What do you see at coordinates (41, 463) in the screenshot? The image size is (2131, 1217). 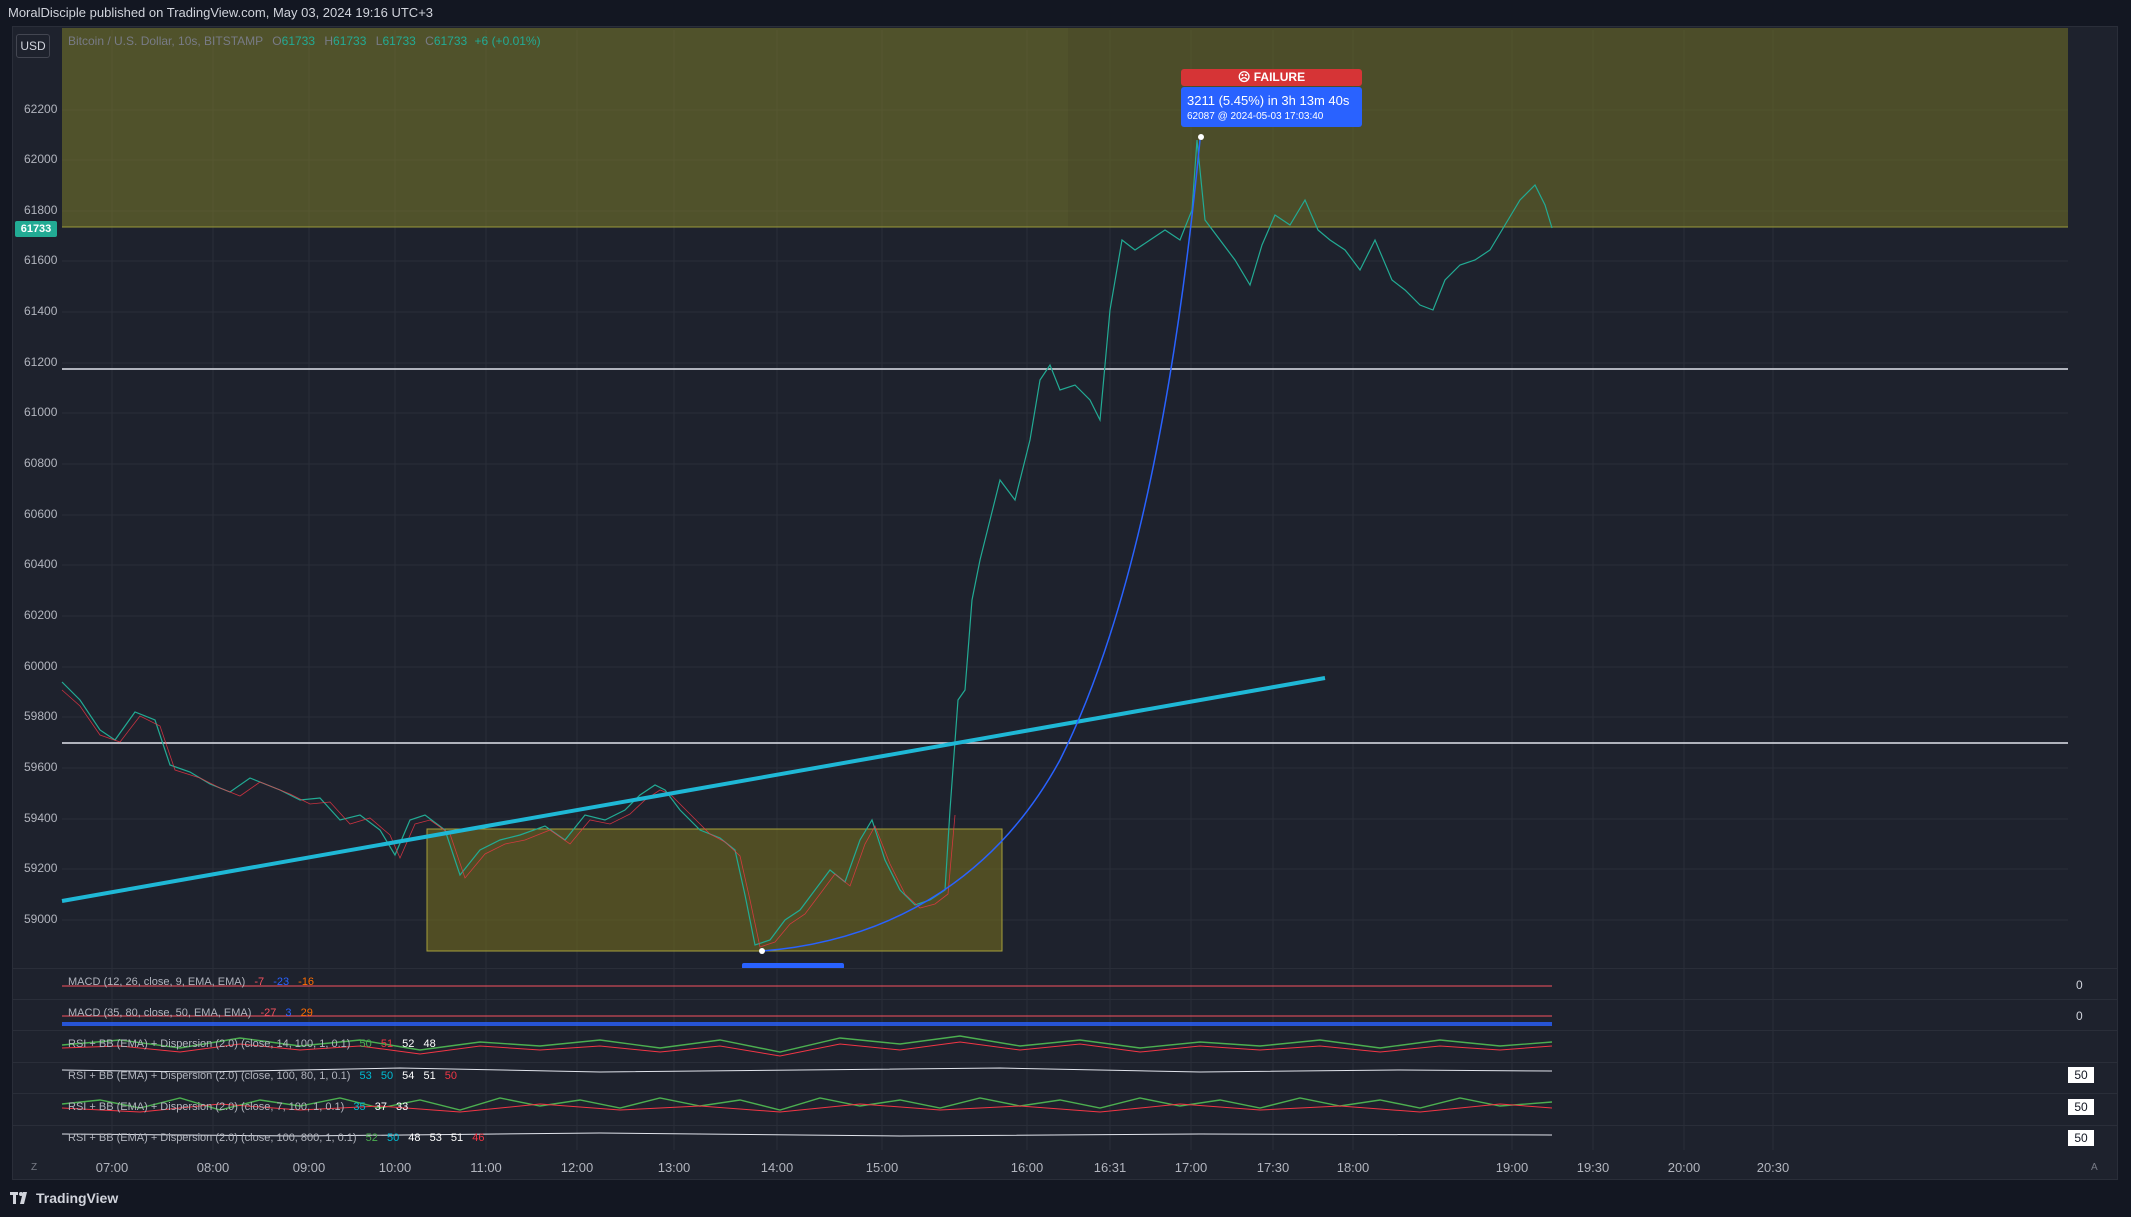 I see `price-label: 60800` at bounding box center [41, 463].